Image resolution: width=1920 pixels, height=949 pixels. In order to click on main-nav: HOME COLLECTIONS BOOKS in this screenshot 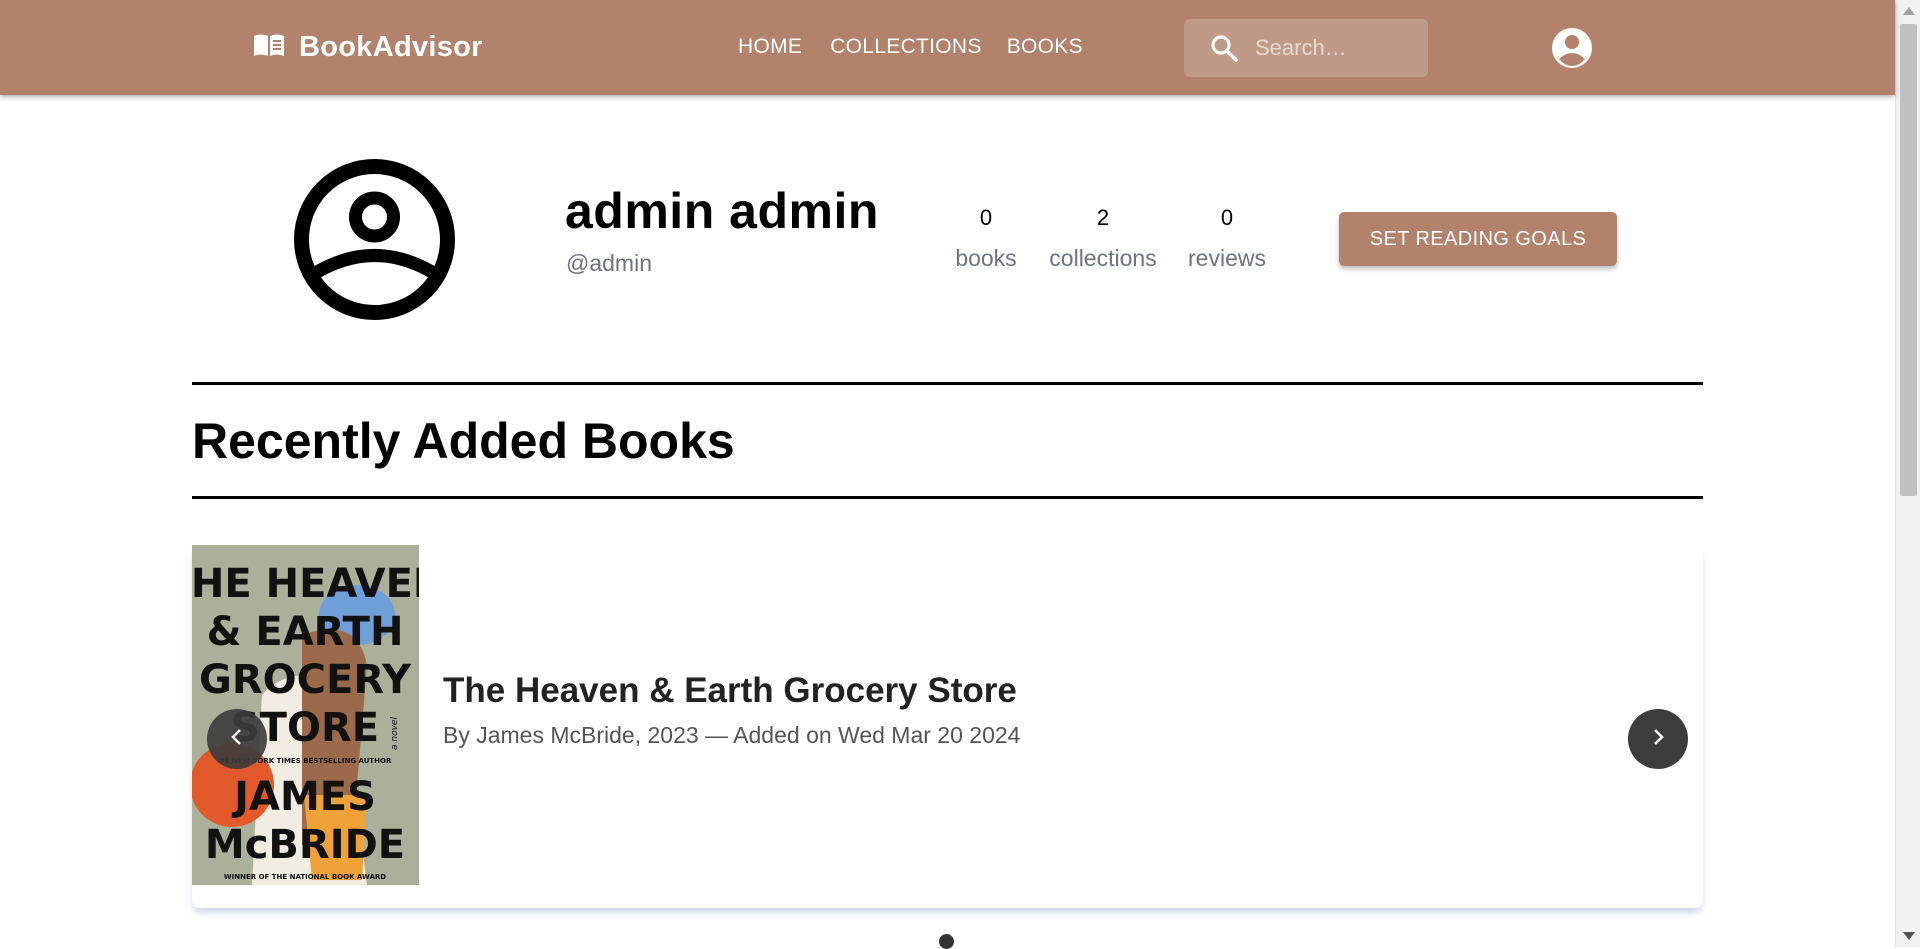, I will do `click(910, 47)`.